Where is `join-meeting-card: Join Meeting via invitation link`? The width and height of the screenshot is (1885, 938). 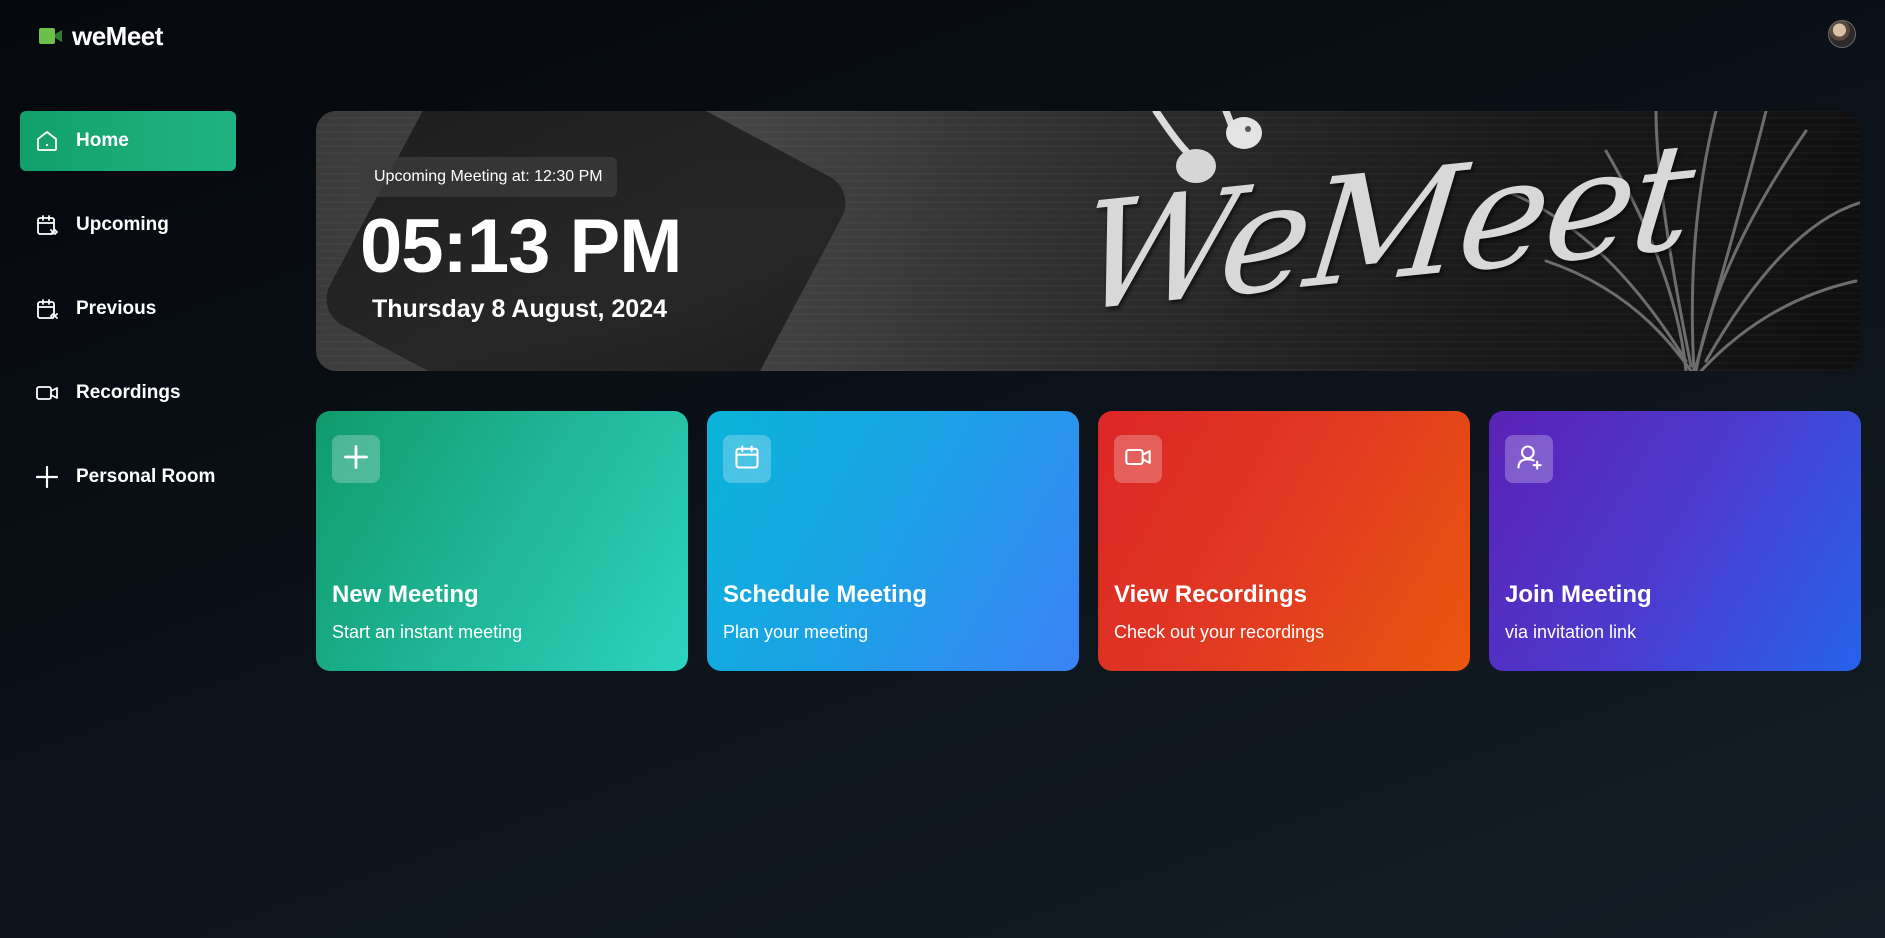
join-meeting-card: Join Meeting via invitation link is located at coordinates (1675, 541).